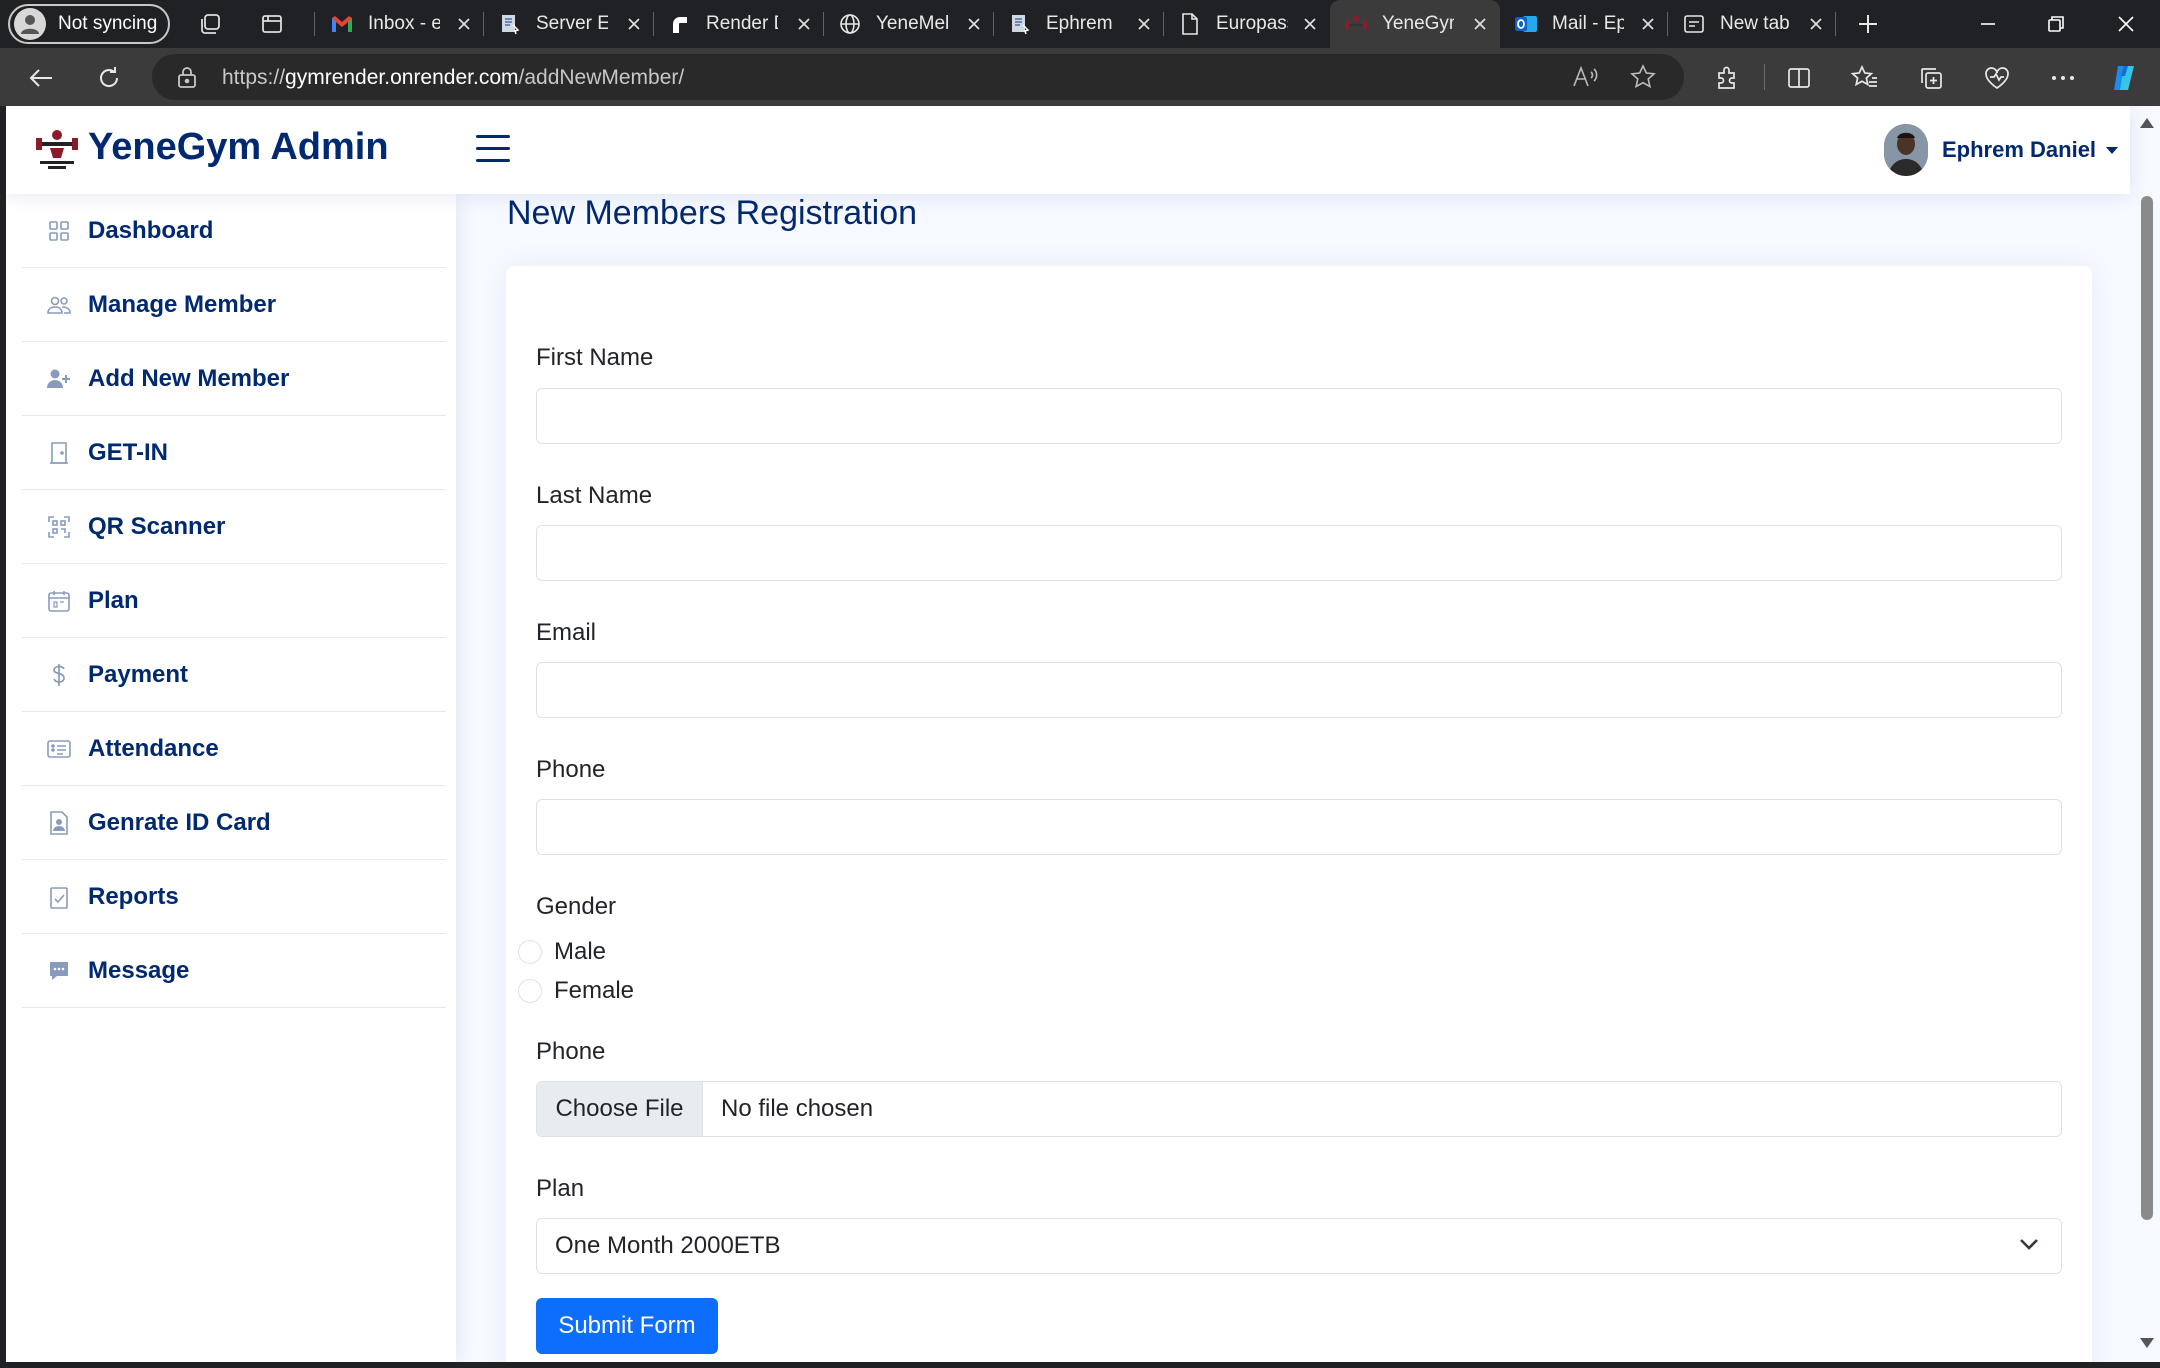 The image size is (2160, 1368). I want to click on plan-select: One Month 2000ETB, so click(1299, 1246).